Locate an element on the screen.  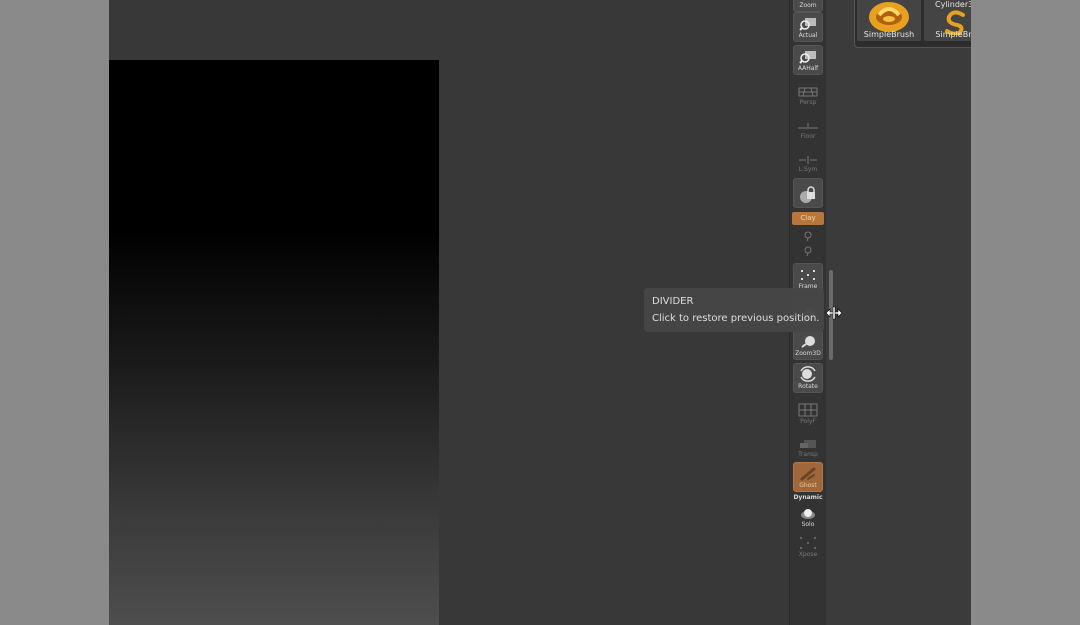
ghost-button: Ghost is located at coordinates (808, 477).